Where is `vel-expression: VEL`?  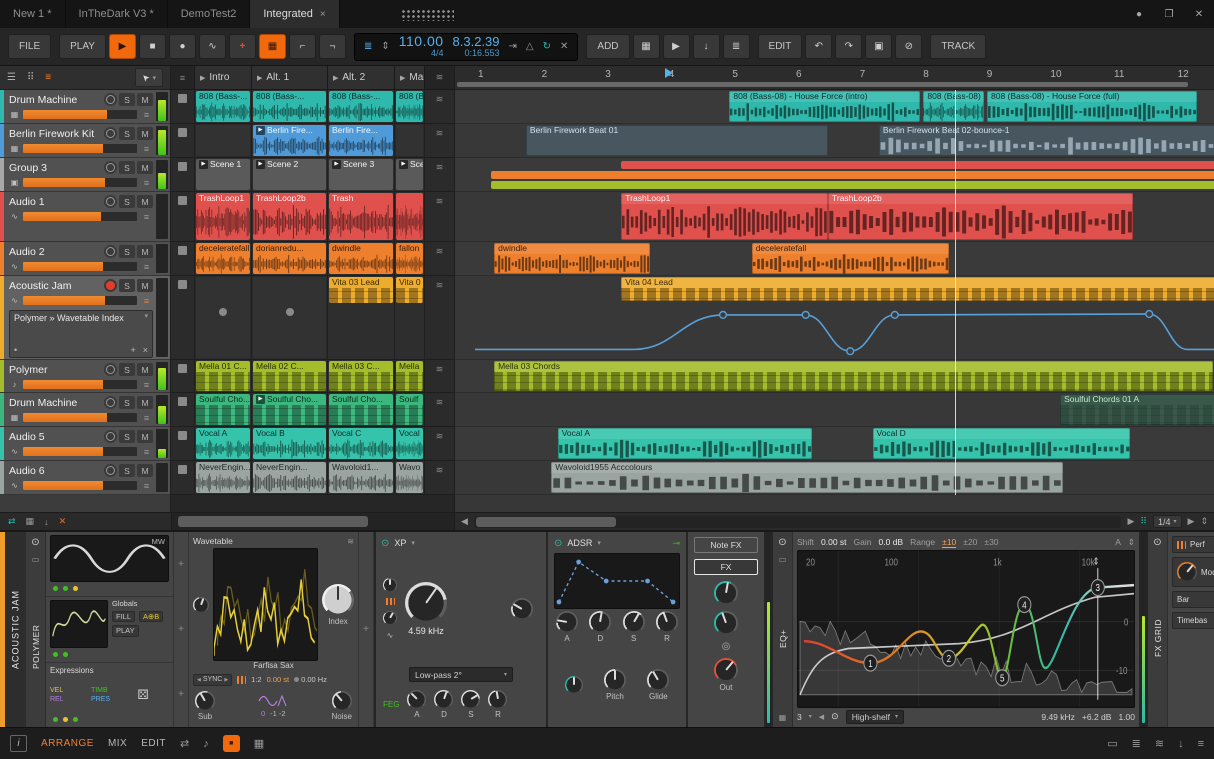
vel-expression: VEL is located at coordinates (67, 690).